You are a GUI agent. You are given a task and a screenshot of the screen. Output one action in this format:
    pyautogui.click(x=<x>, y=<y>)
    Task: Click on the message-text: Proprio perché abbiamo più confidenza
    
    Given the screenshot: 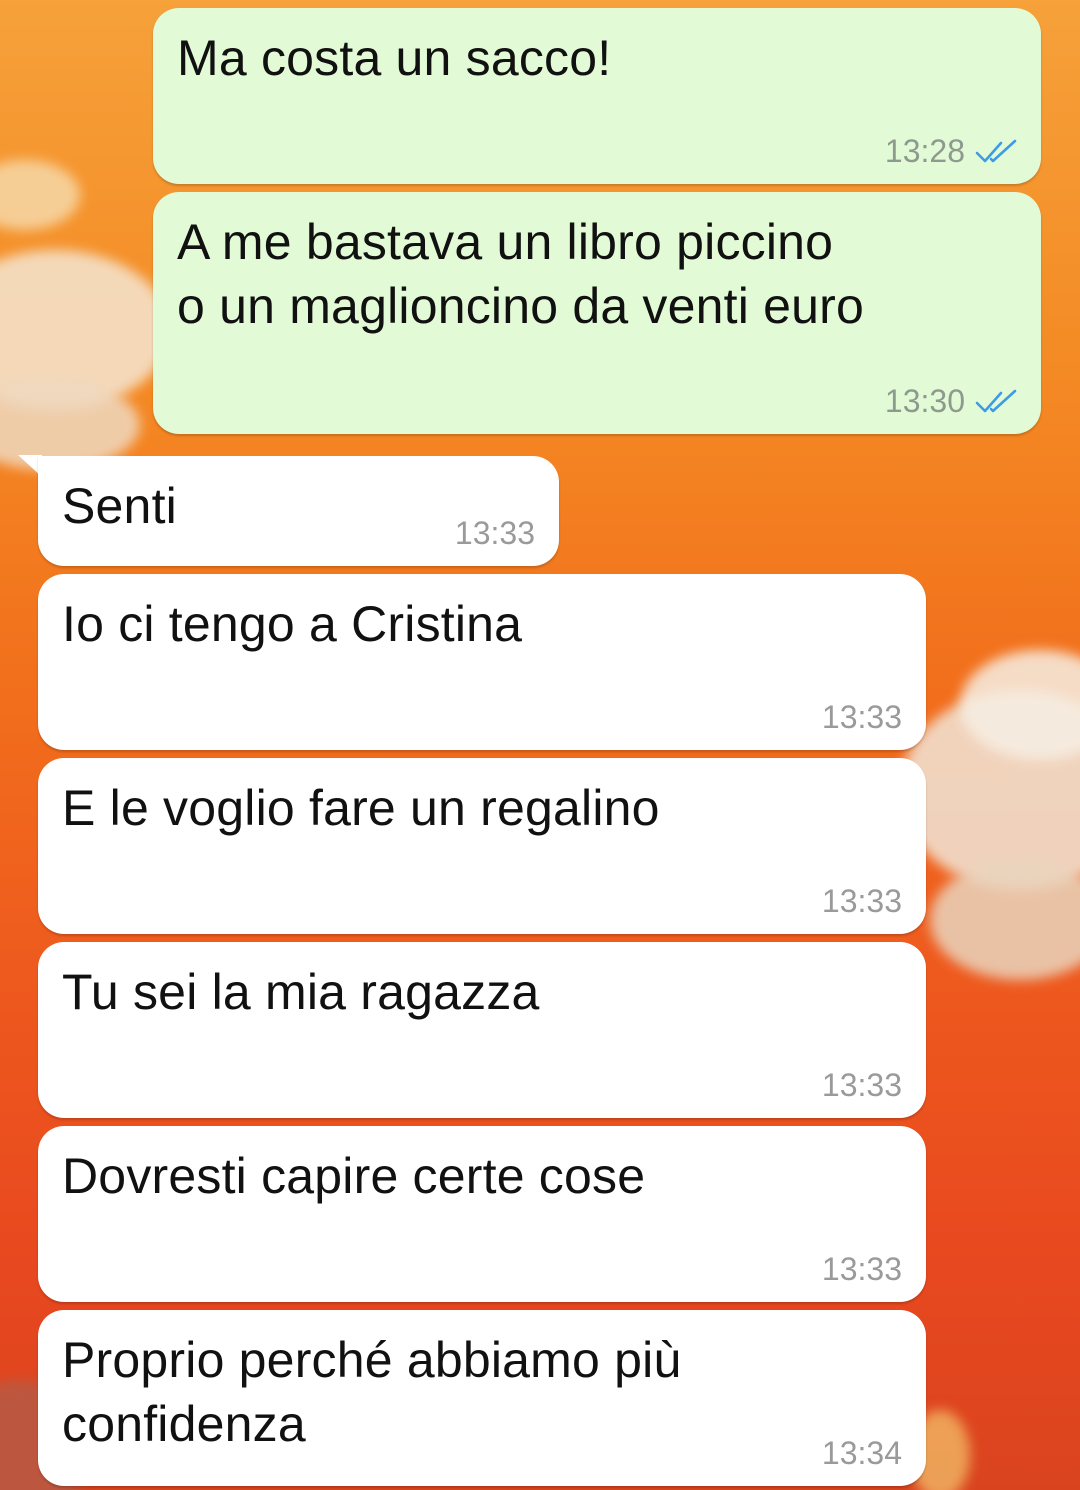 What is the action you would take?
    pyautogui.click(x=372, y=1392)
    